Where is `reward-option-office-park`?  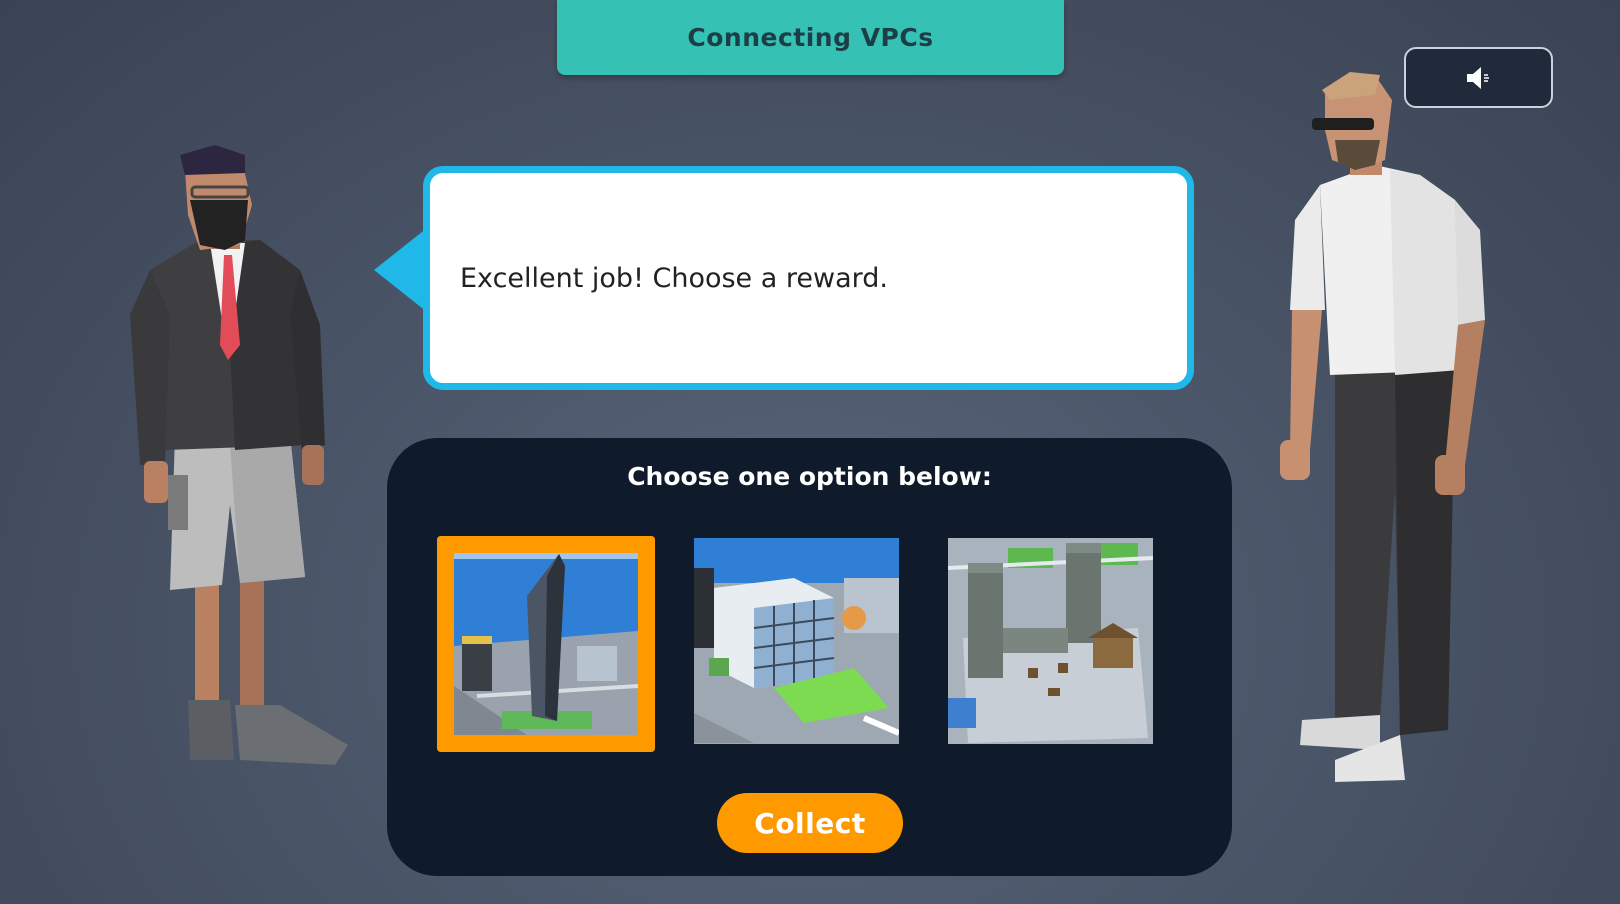
reward-option-office-park is located at coordinates (796, 641).